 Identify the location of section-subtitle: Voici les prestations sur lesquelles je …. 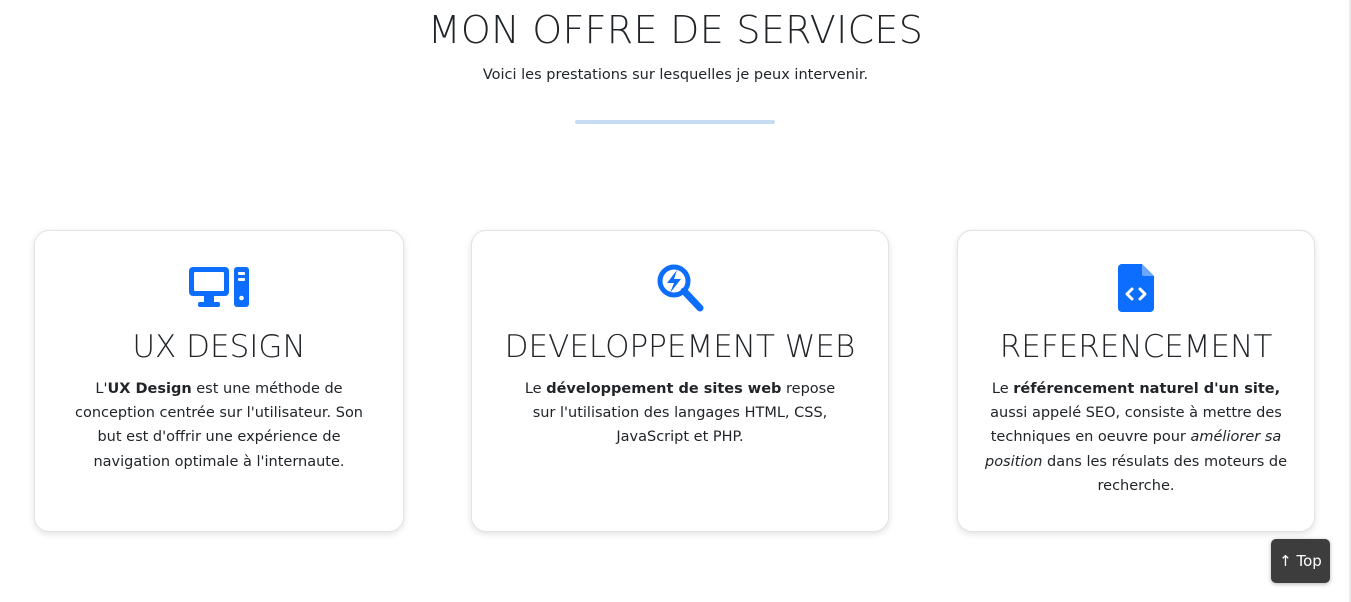
(675, 75).